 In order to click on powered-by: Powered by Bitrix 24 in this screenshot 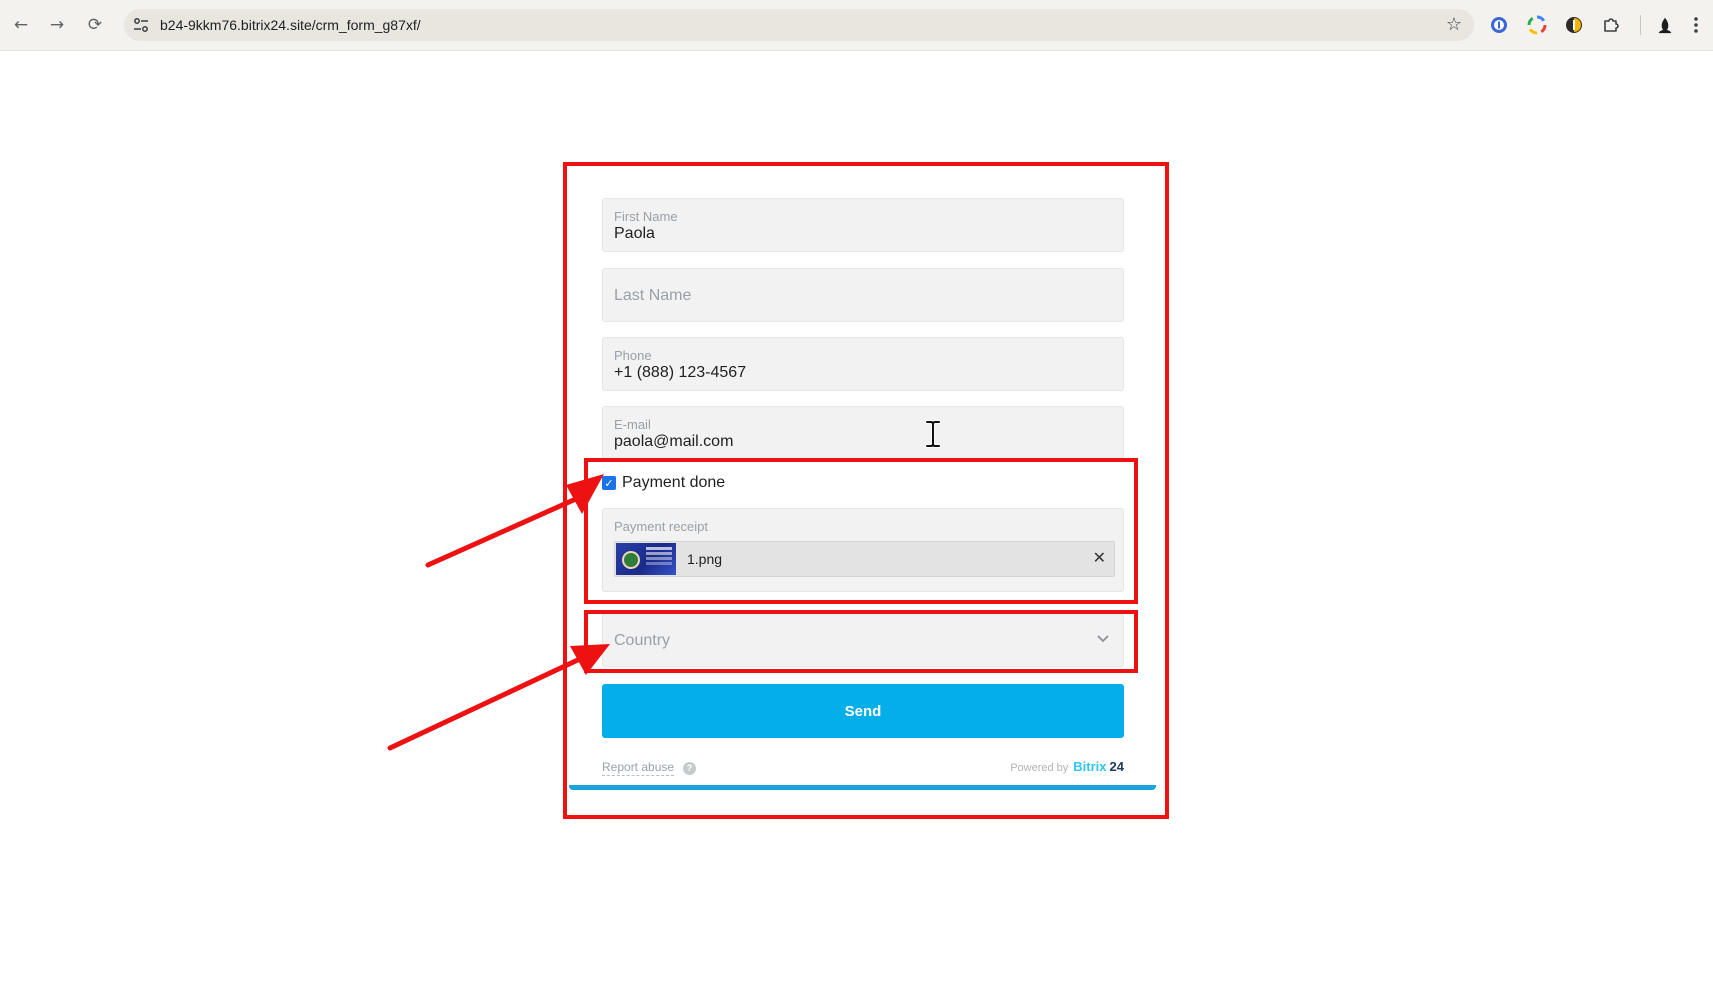, I will do `click(1067, 766)`.